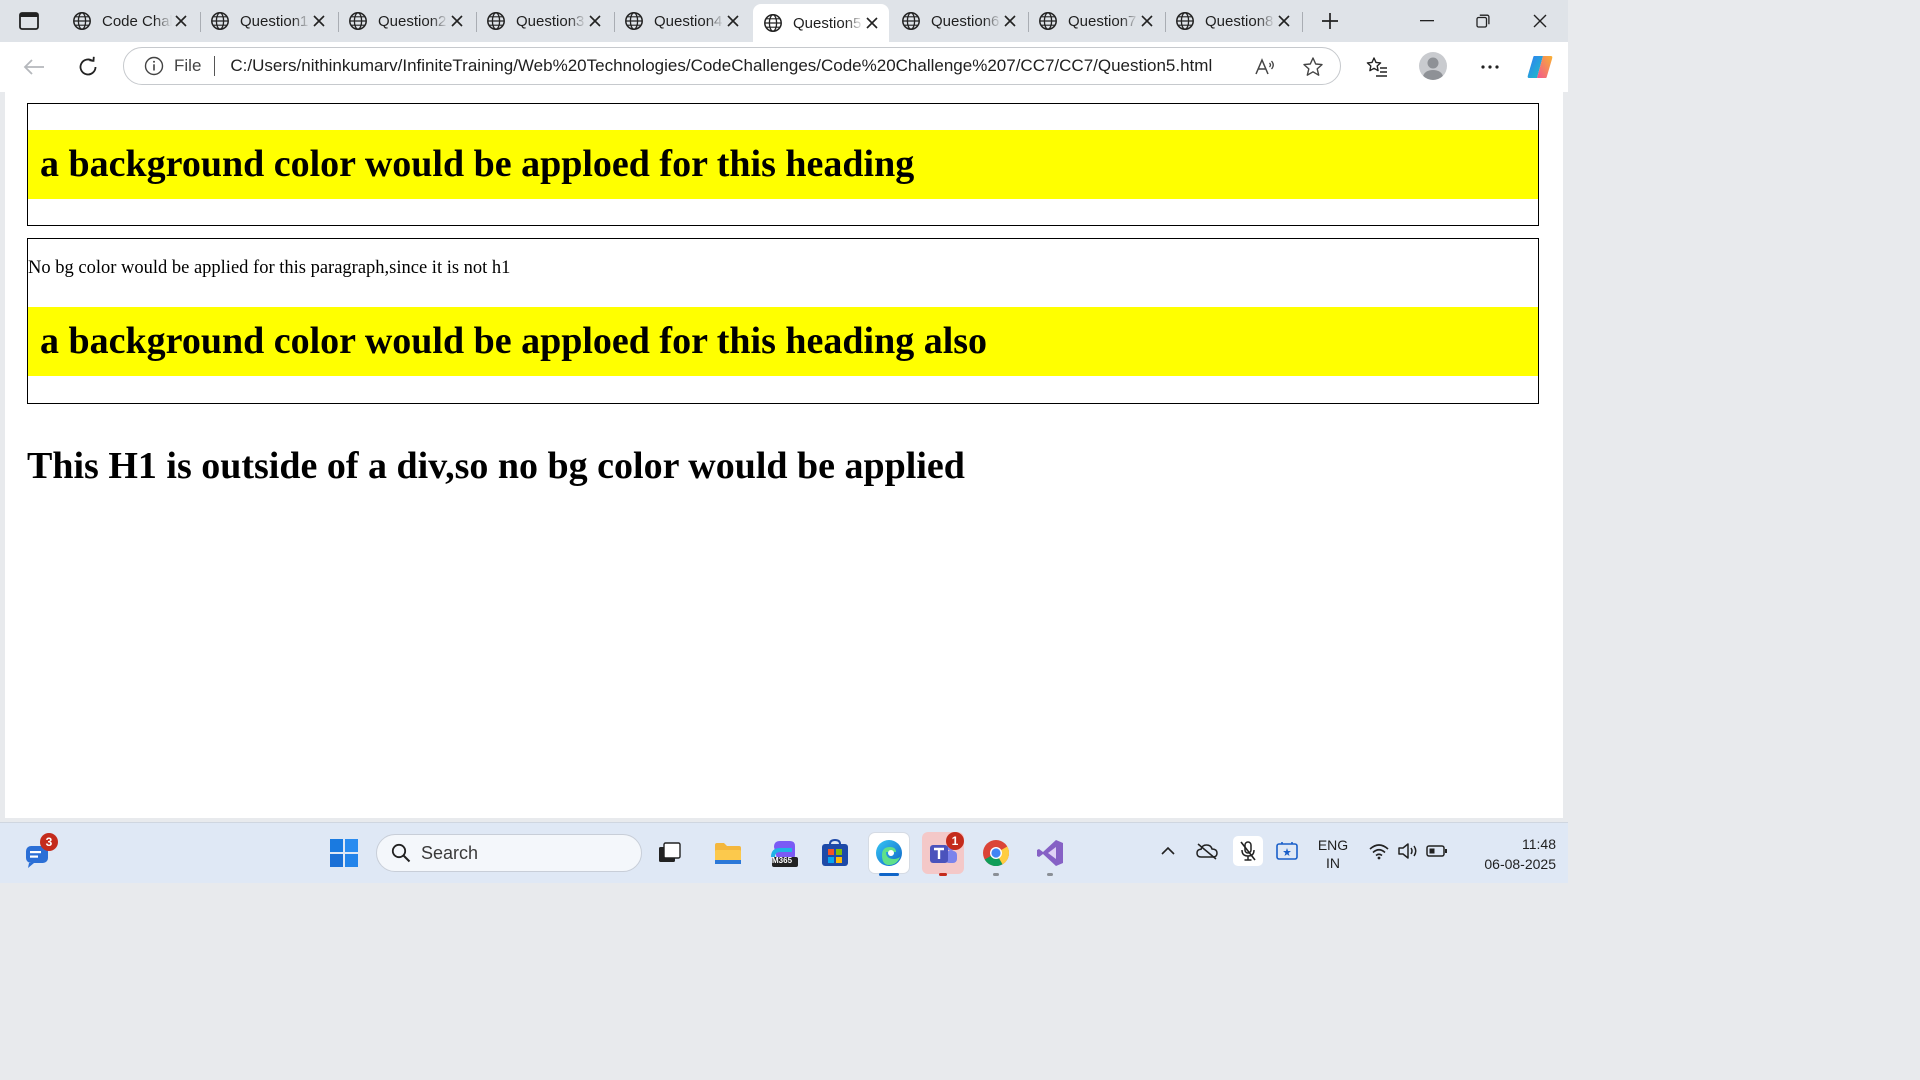 The image size is (1920, 1080). I want to click on clock-time: 11:48, so click(1539, 844).